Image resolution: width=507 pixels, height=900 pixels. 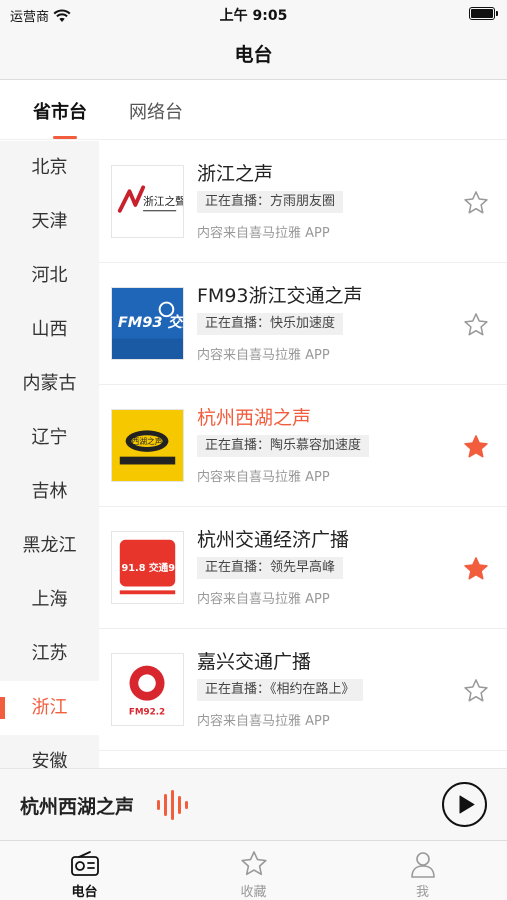 What do you see at coordinates (60, 111) in the screenshot?
I see `tab-province-stations: 省市台` at bounding box center [60, 111].